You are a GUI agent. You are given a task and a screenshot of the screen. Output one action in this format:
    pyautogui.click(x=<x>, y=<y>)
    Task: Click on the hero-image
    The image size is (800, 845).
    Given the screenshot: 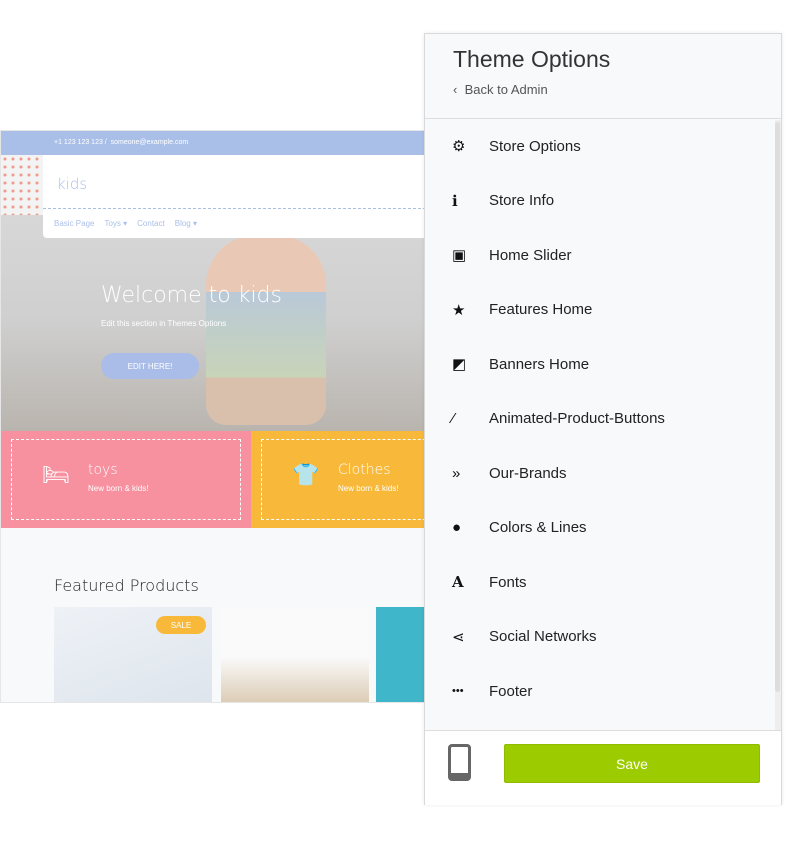 What is the action you would take?
    pyautogui.click(x=266, y=330)
    